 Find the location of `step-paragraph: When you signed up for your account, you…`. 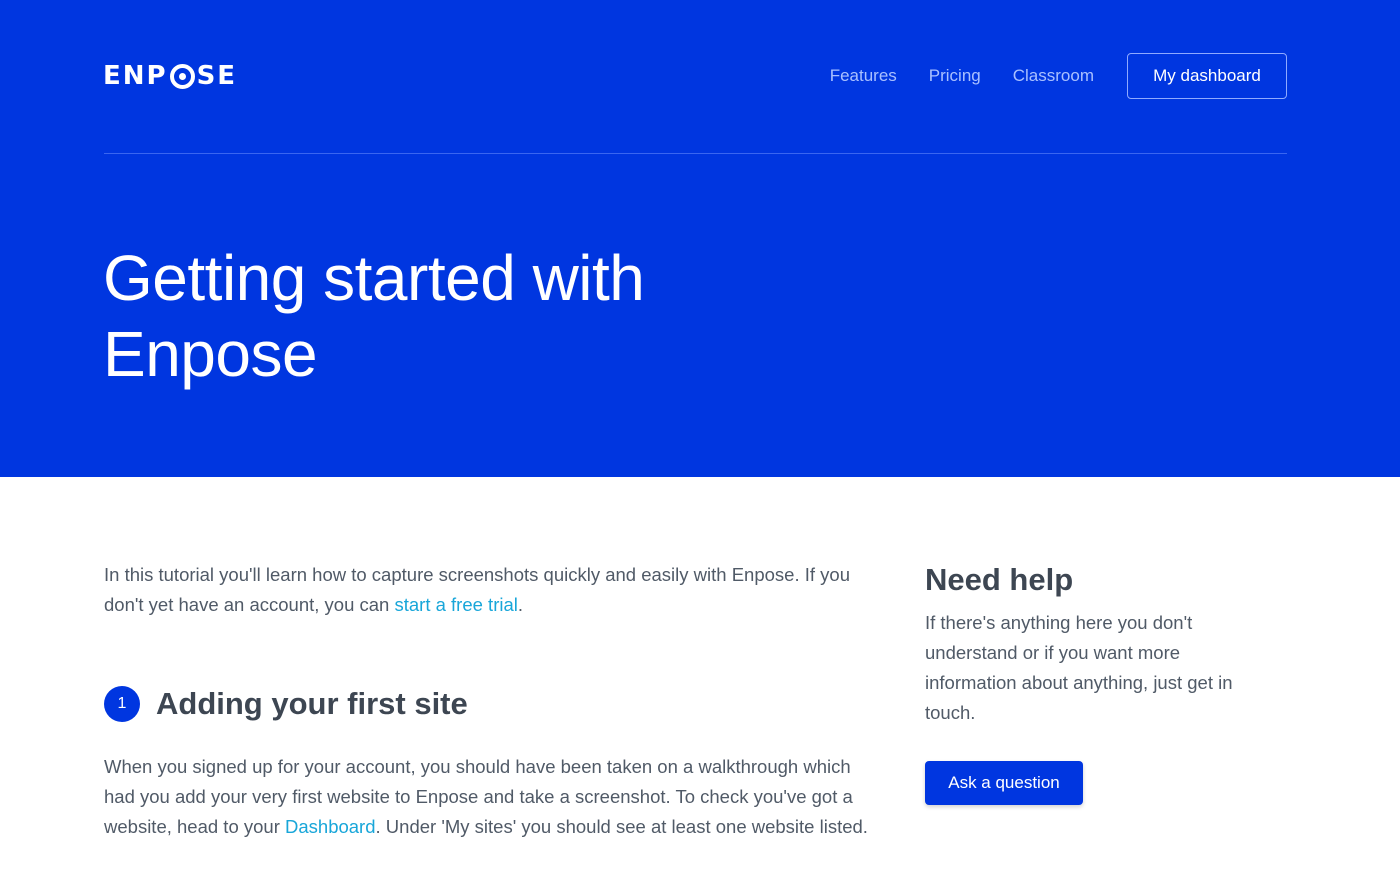

step-paragraph: When you signed up for your account, you… is located at coordinates (489, 797).